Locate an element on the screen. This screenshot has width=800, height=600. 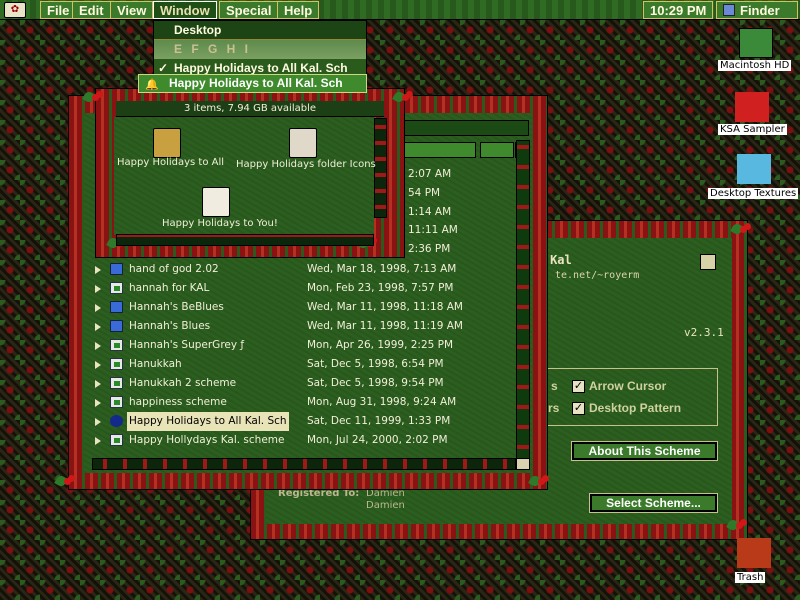
menu-item-efghi: E F G H I is located at coordinates (260, 49).